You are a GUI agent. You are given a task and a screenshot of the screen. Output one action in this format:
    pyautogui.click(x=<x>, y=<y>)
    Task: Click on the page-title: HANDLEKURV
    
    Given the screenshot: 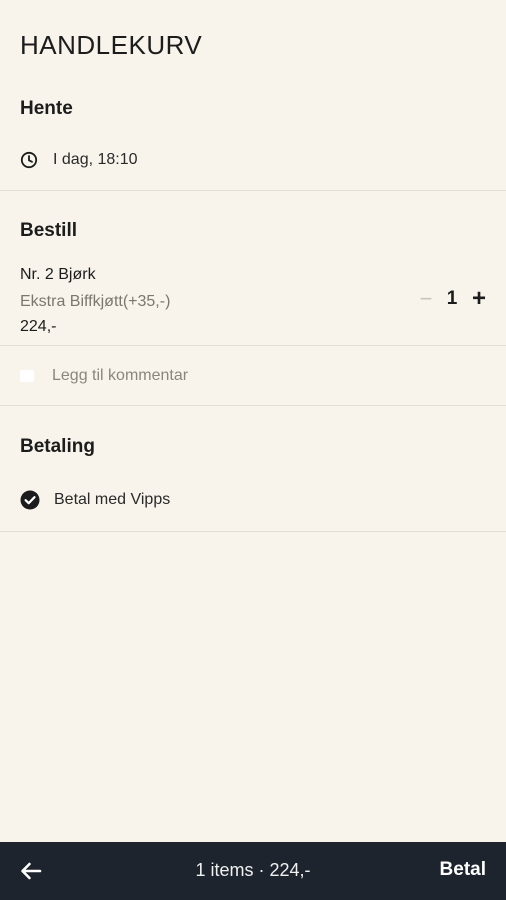 What is the action you would take?
    pyautogui.click(x=111, y=45)
    